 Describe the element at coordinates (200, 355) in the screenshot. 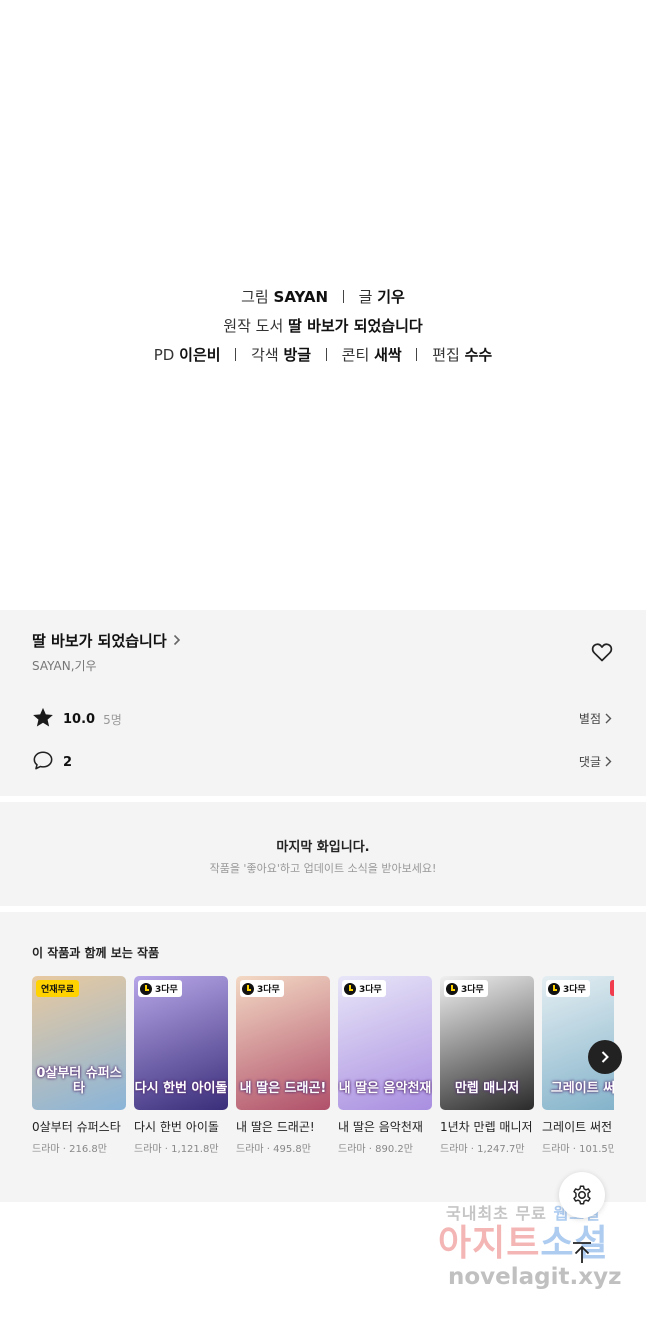

I see `pd-value: 이은비` at that location.